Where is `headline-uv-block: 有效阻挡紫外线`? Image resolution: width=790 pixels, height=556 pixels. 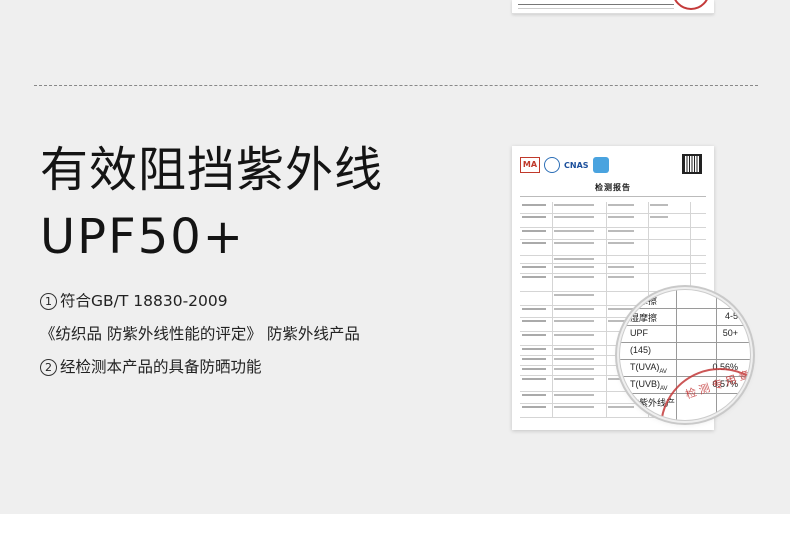 headline-uv-block: 有效阻挡紫外线 is located at coordinates (212, 170).